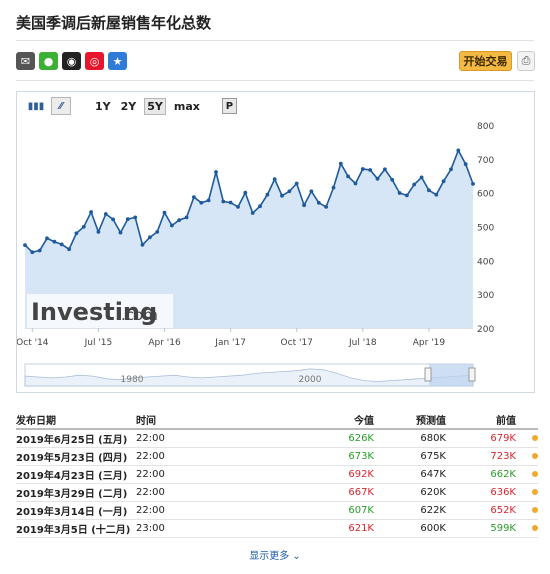  I want to click on table-row: 2019年3月29日 (二月) 22:00 667K 620K 636K, so click(277, 492).